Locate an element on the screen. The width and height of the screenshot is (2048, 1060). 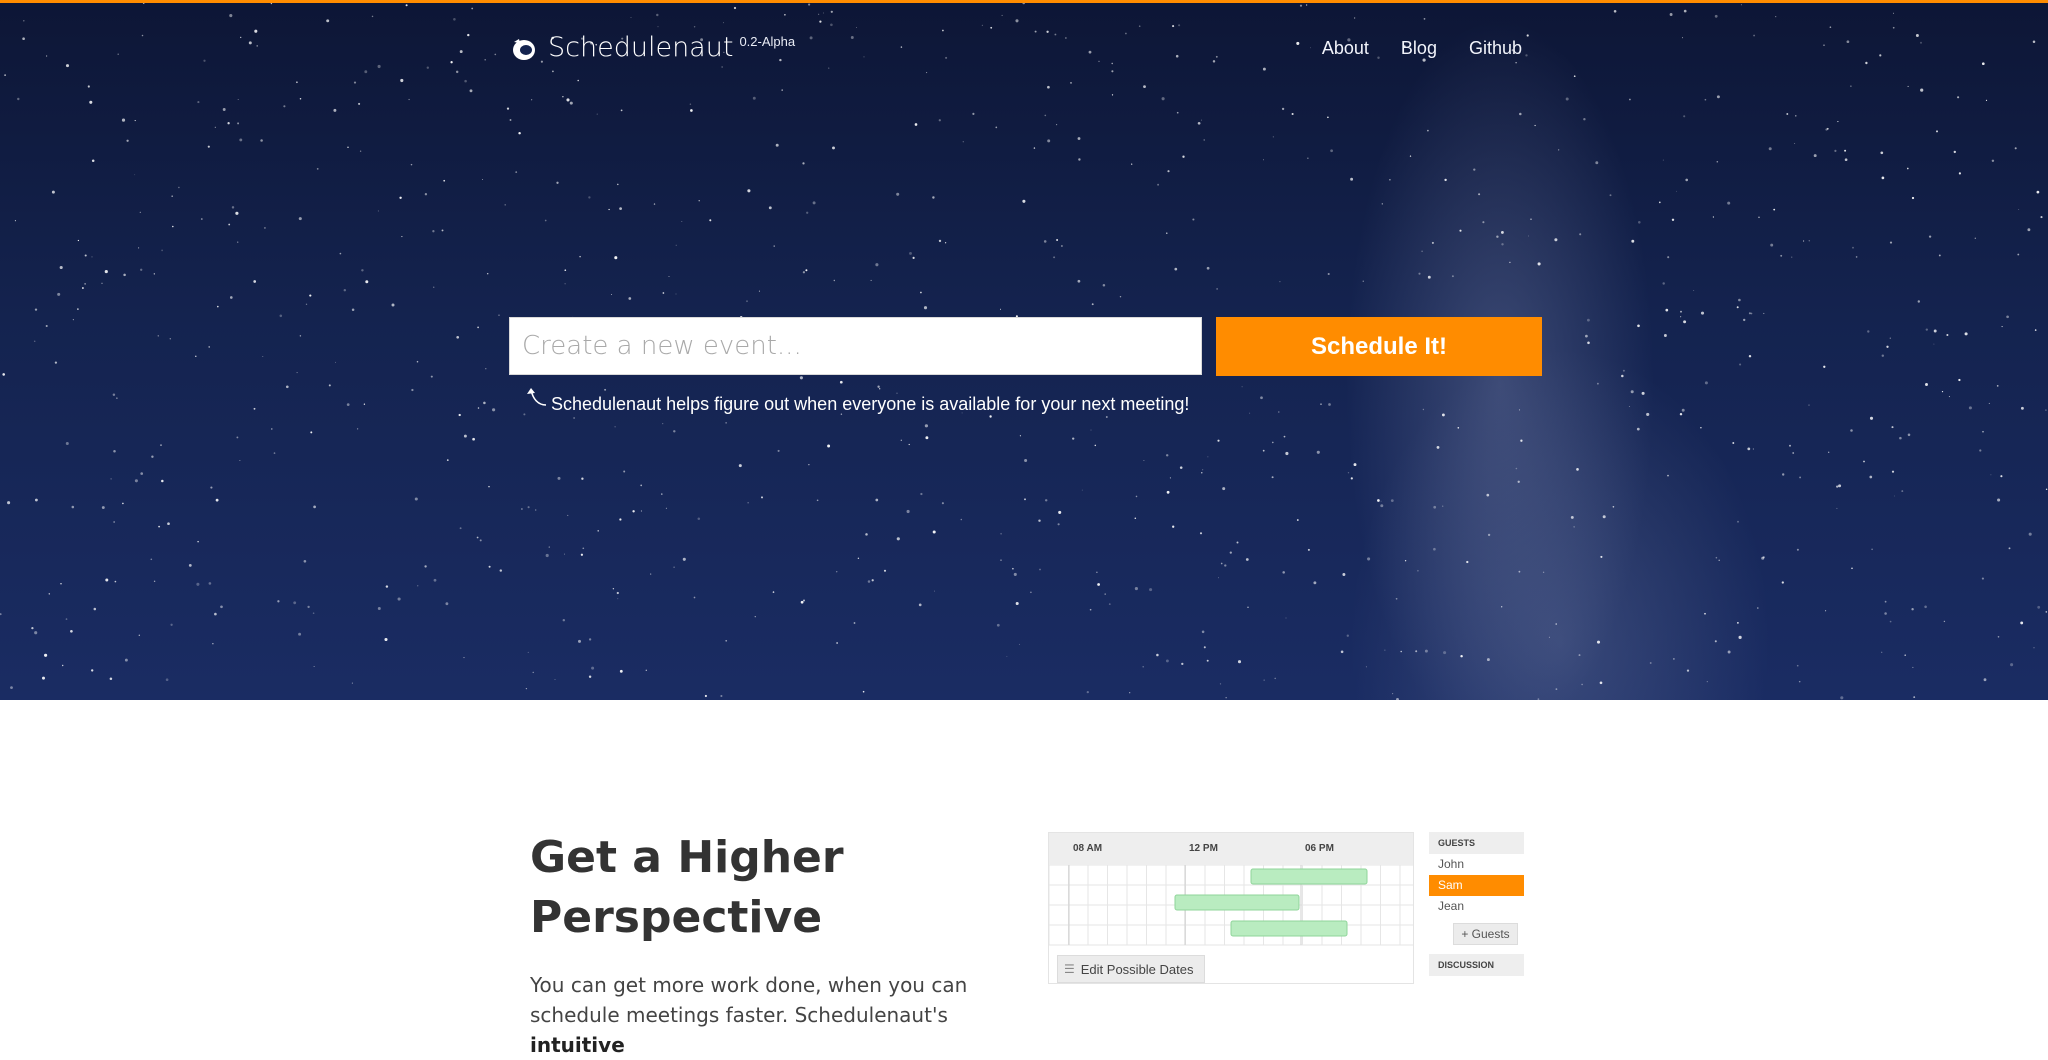
brand: Schedulenaut 0.2-Alpha is located at coordinates (652, 48).